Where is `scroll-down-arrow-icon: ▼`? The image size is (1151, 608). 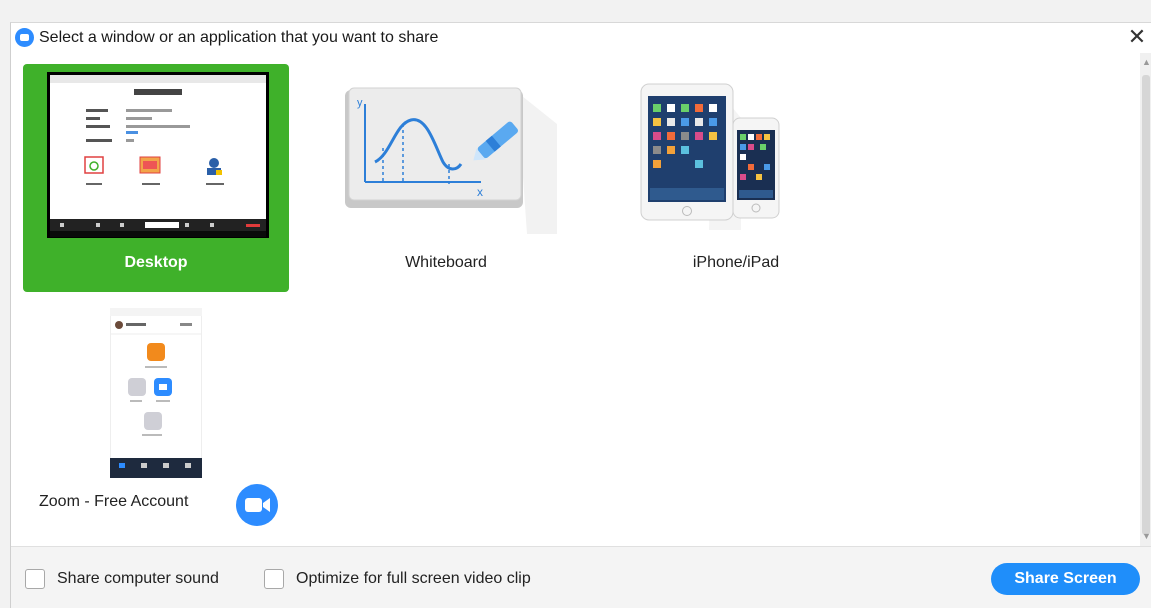 scroll-down-arrow-icon: ▼ is located at coordinates (1146, 536).